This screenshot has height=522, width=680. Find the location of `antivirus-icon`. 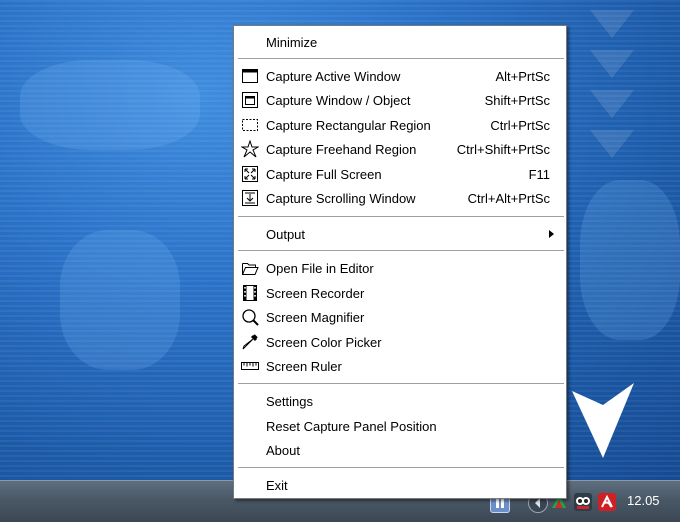

antivirus-icon is located at coordinates (607, 502).